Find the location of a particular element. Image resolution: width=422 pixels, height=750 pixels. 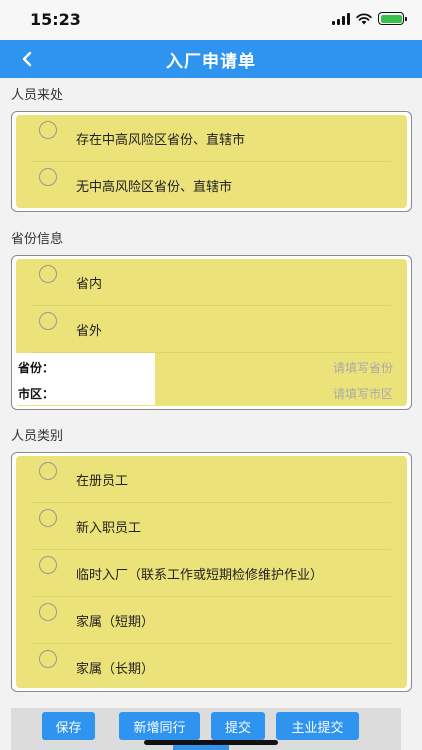

nav-bar: 入厂申请单 is located at coordinates (211, 59).